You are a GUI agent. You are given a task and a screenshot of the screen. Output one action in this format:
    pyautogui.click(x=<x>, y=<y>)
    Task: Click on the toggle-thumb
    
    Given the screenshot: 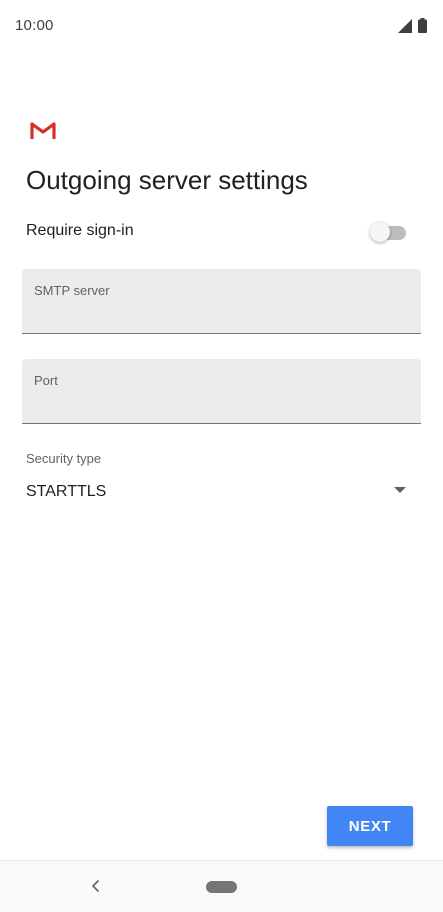 What is the action you would take?
    pyautogui.click(x=380, y=232)
    